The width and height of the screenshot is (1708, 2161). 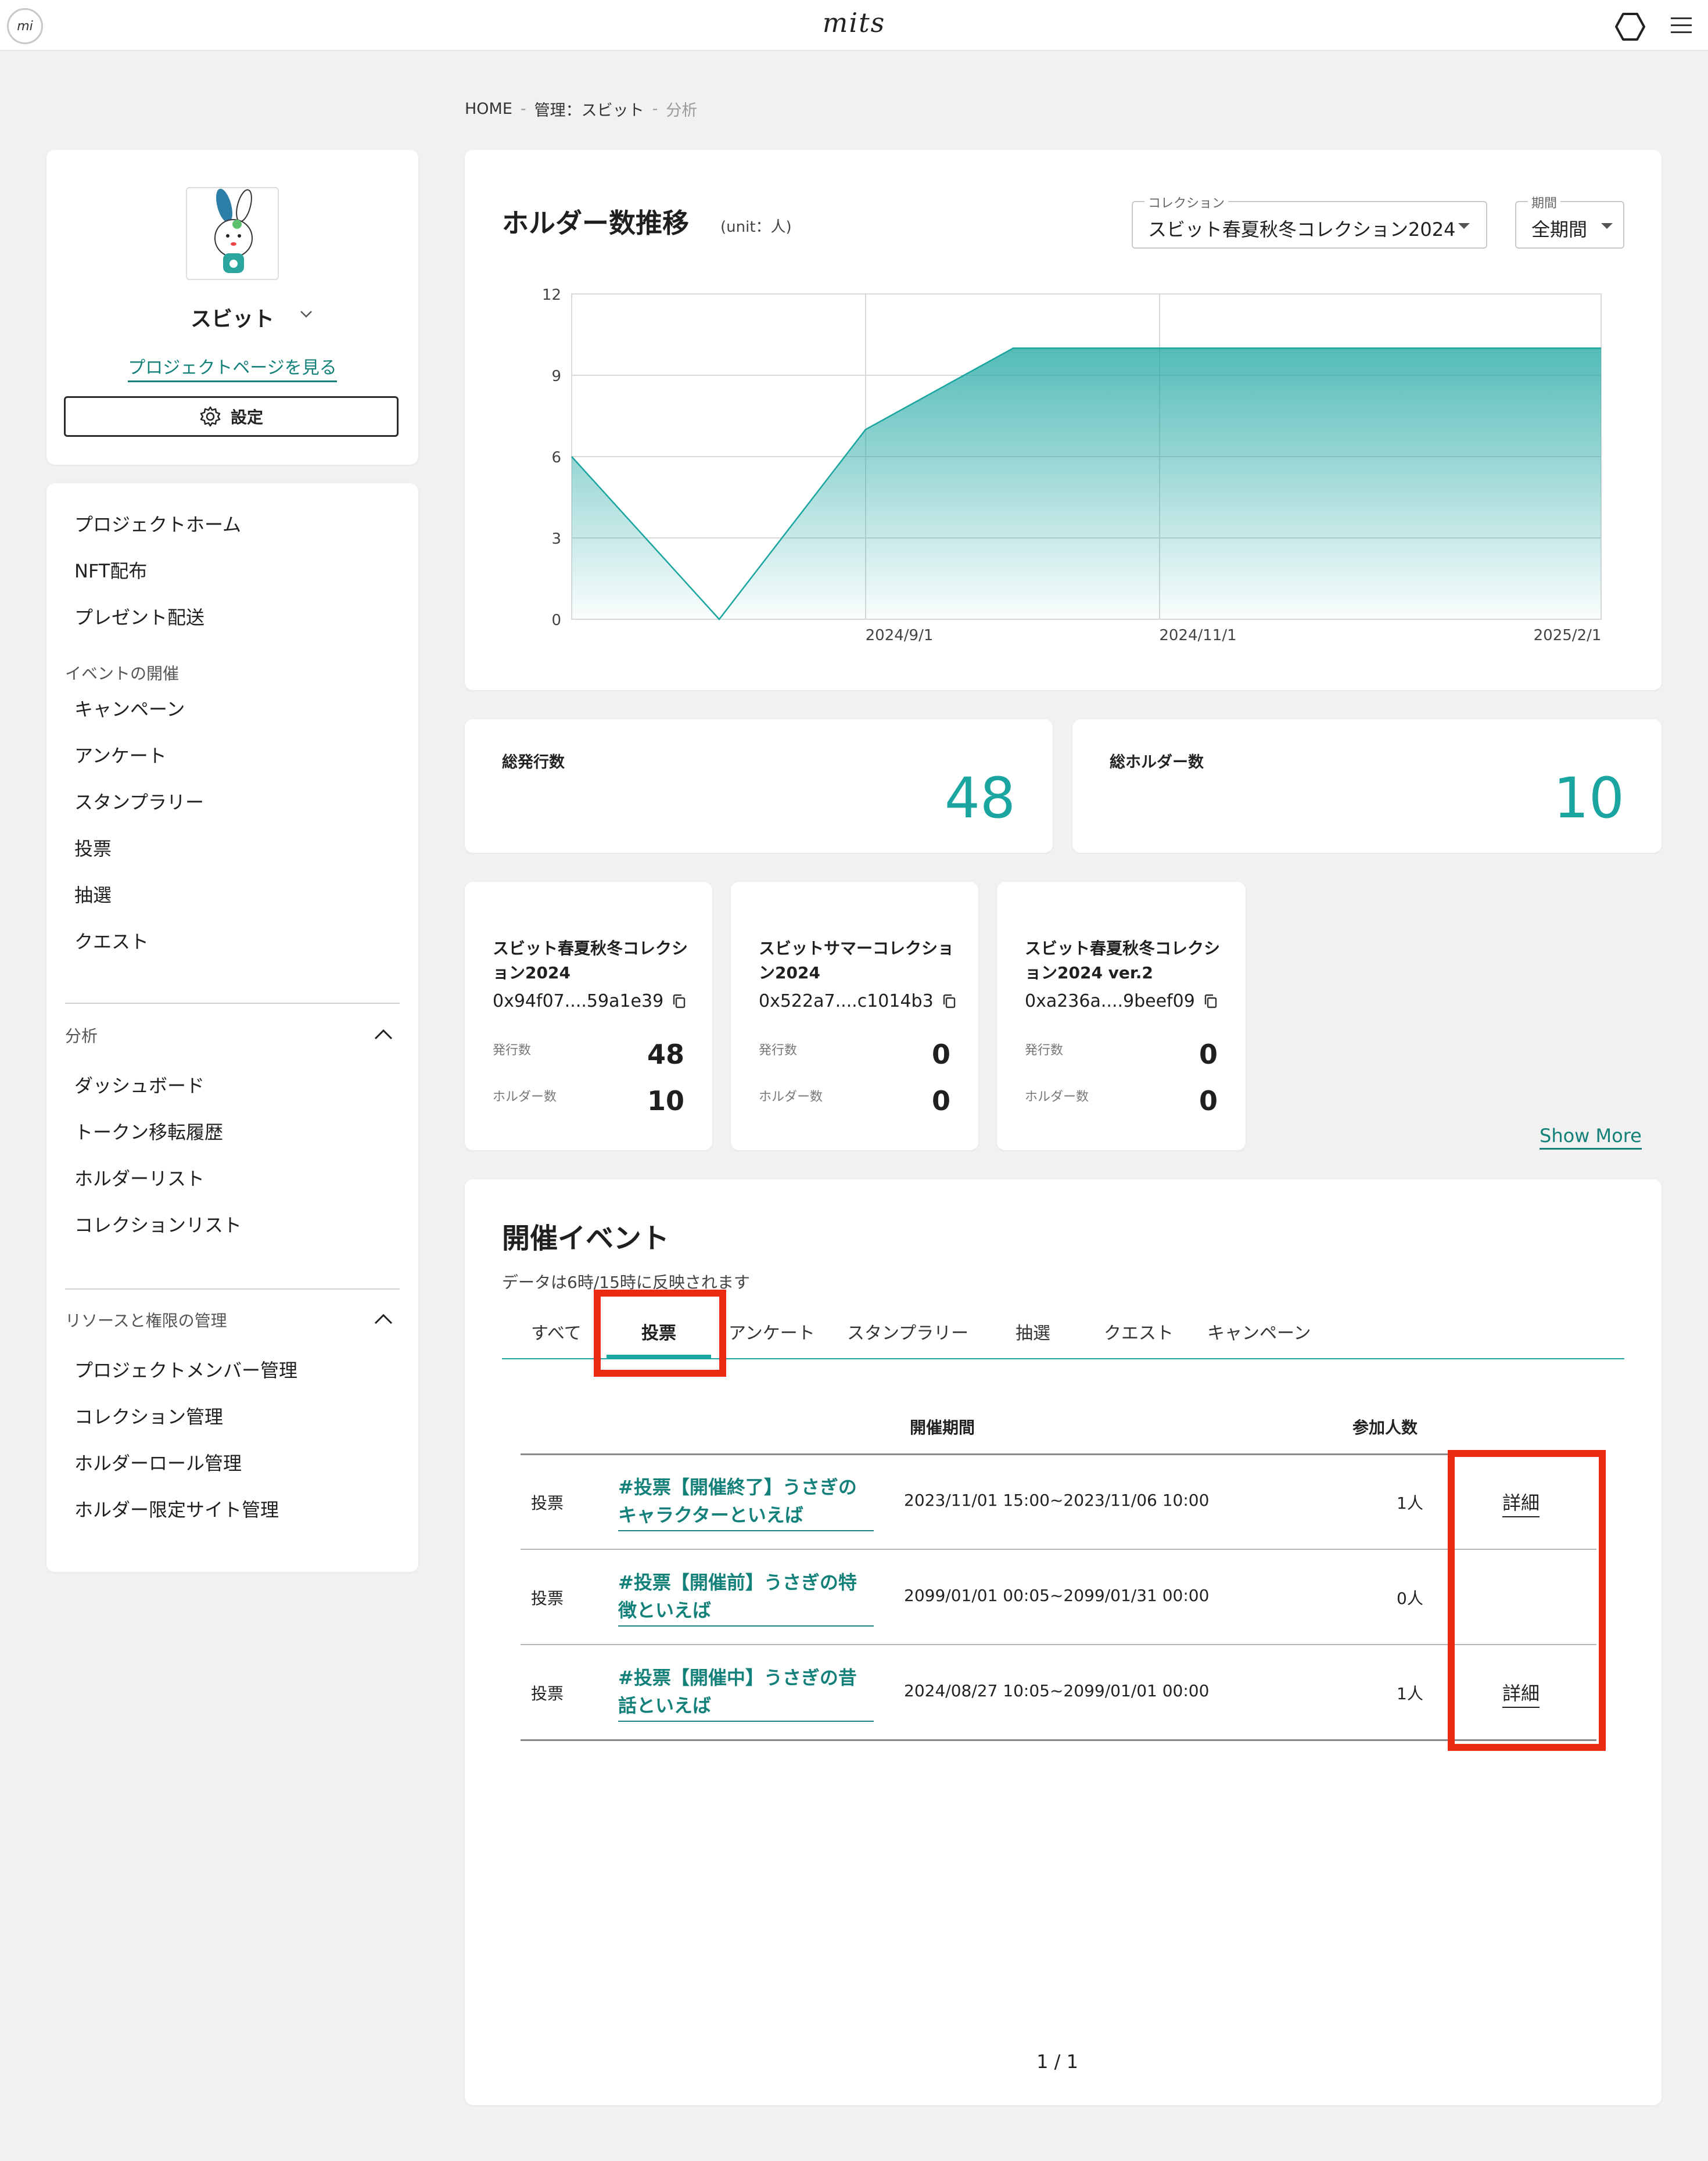 I want to click on nav-project-home: プロジェクトホーム, so click(x=157, y=523).